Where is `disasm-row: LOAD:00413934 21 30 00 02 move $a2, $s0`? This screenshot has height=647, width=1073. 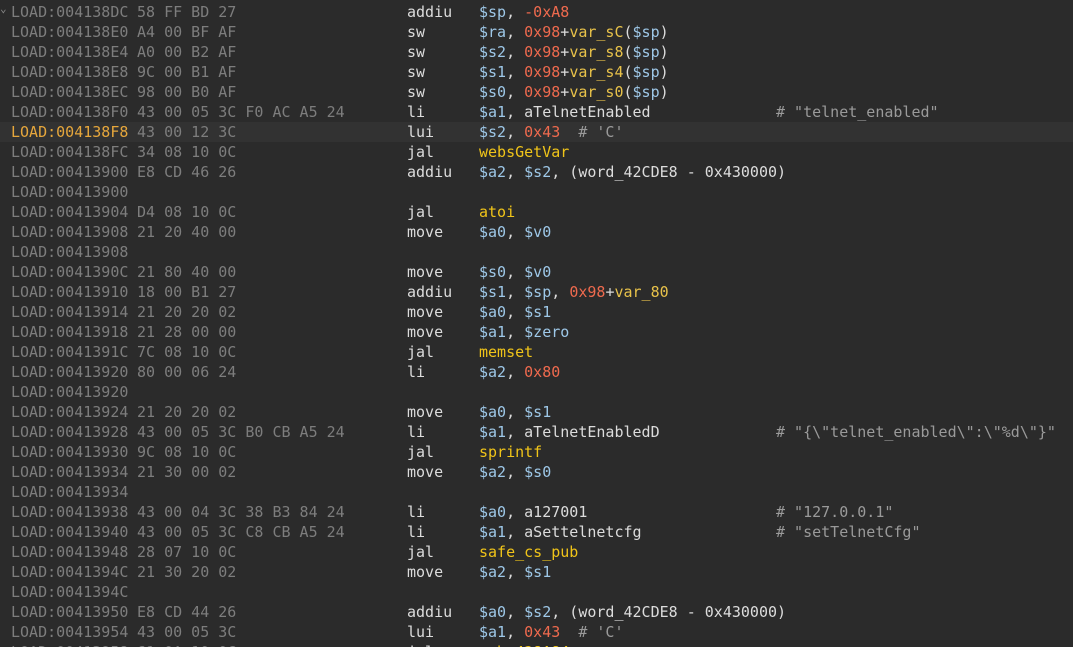 disasm-row: LOAD:00413934 21 30 00 02 move $a2, $s0 is located at coordinates (536, 472).